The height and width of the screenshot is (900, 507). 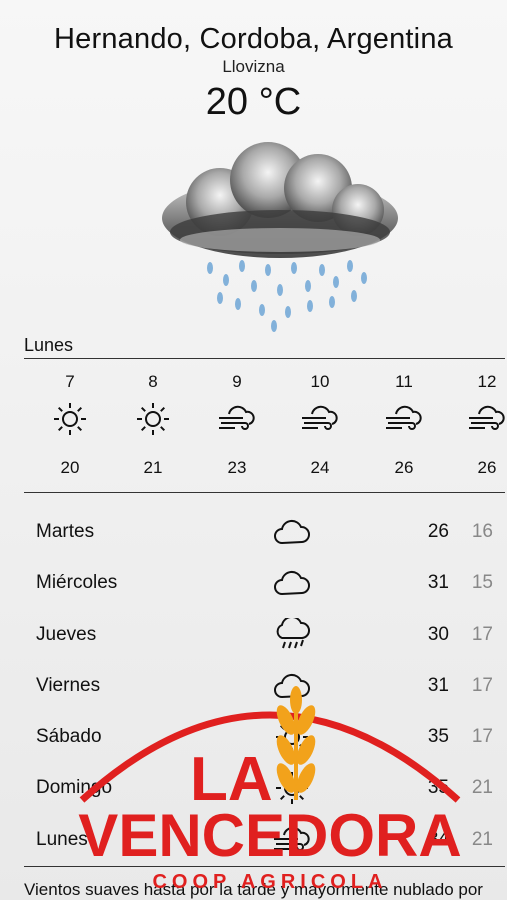 I want to click on hour-temperature: 24, so click(x=320, y=467).